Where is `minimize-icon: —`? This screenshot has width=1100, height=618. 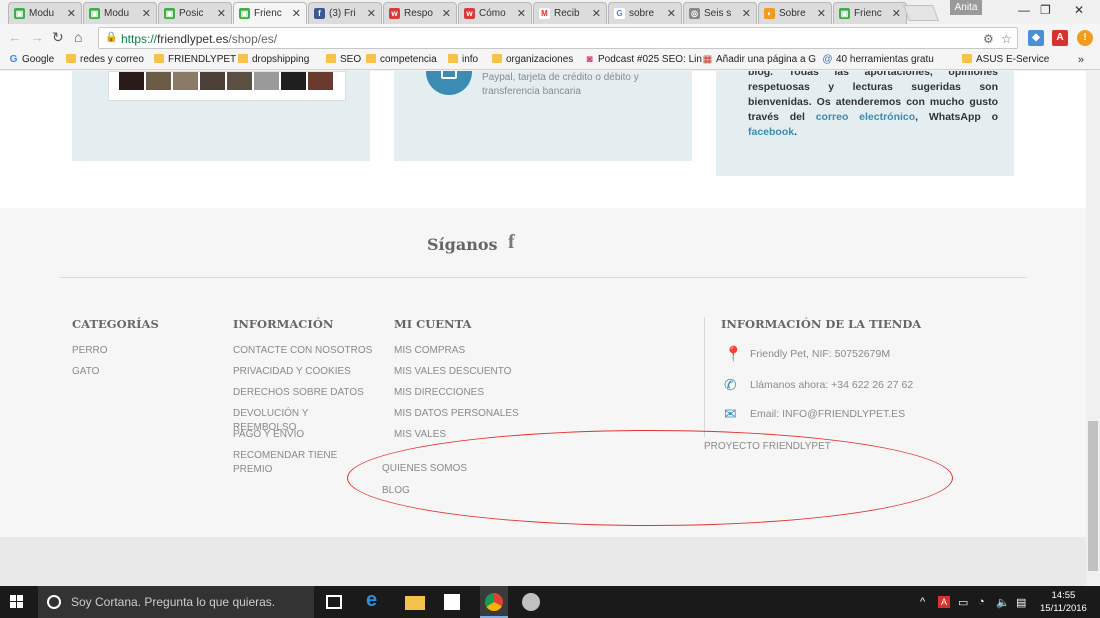
minimize-icon: — is located at coordinates (1024, 10).